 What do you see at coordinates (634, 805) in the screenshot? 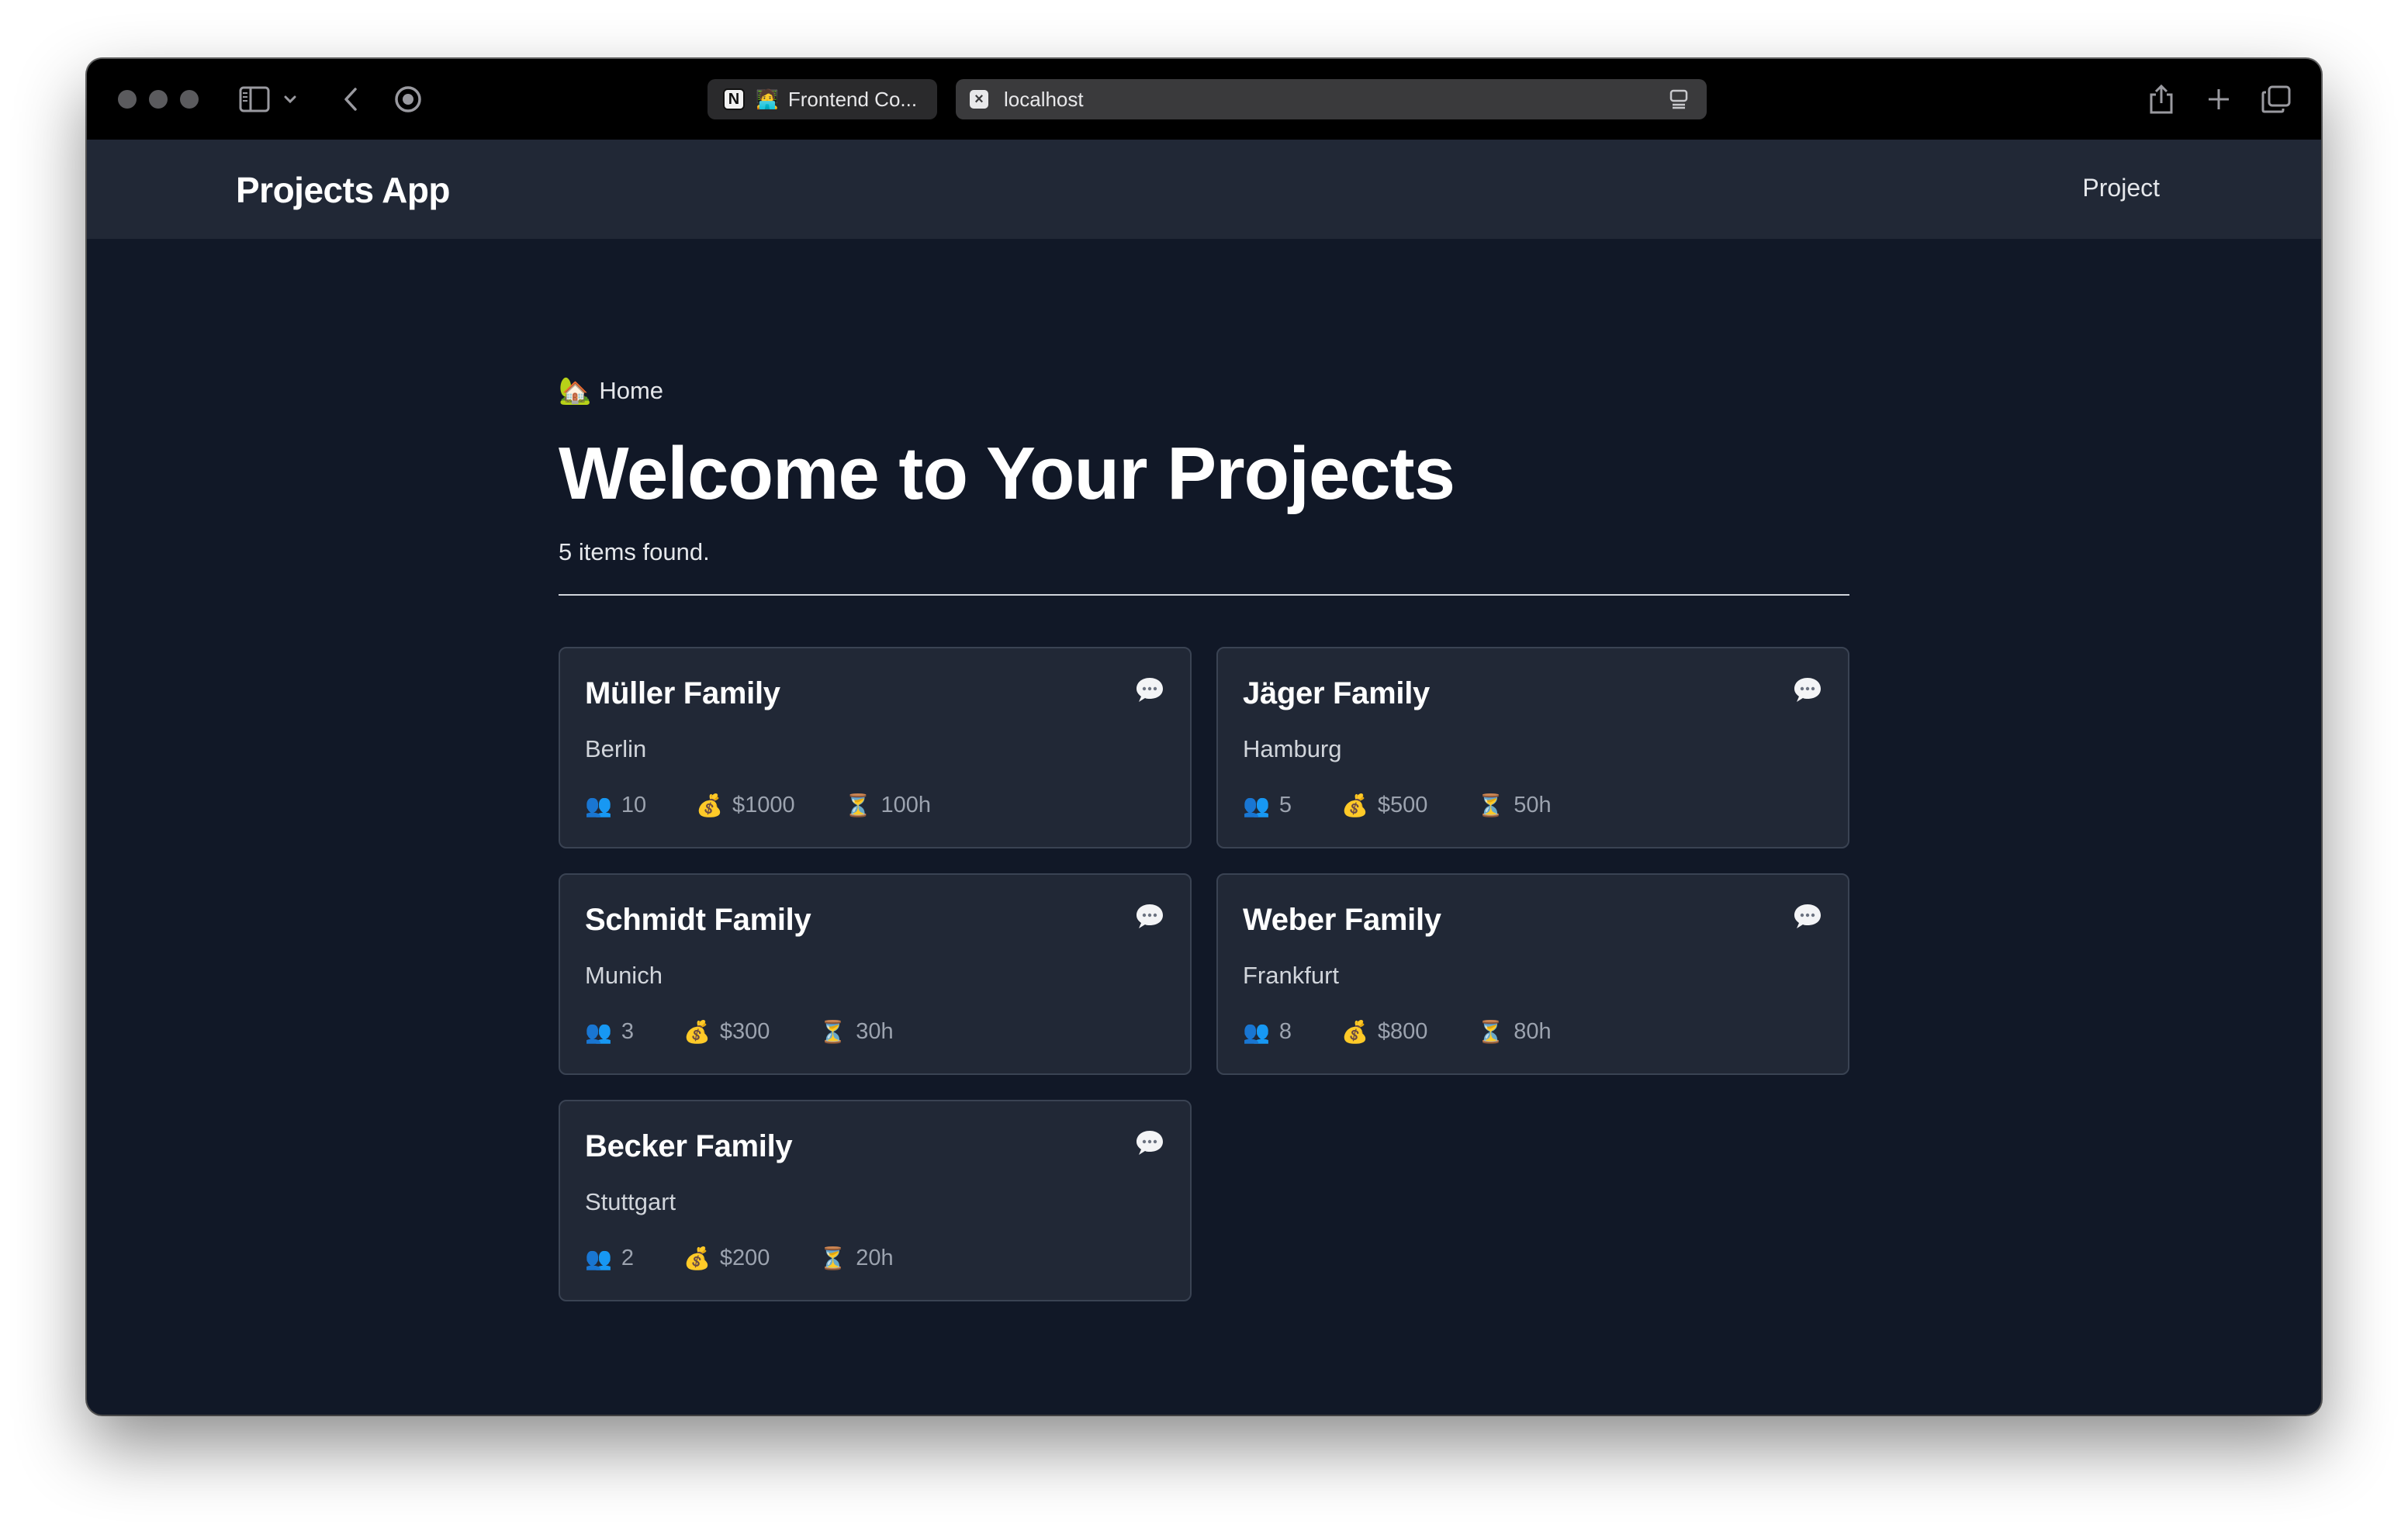
I see `stat-value: 10` at bounding box center [634, 805].